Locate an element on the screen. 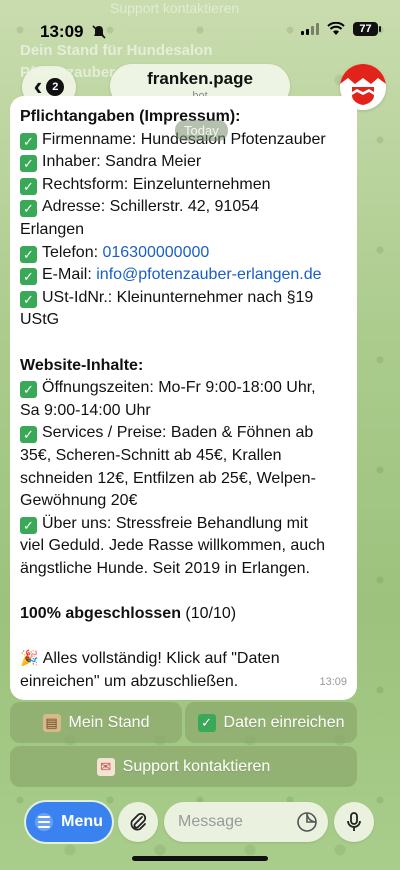  microphone-button is located at coordinates (354, 822).